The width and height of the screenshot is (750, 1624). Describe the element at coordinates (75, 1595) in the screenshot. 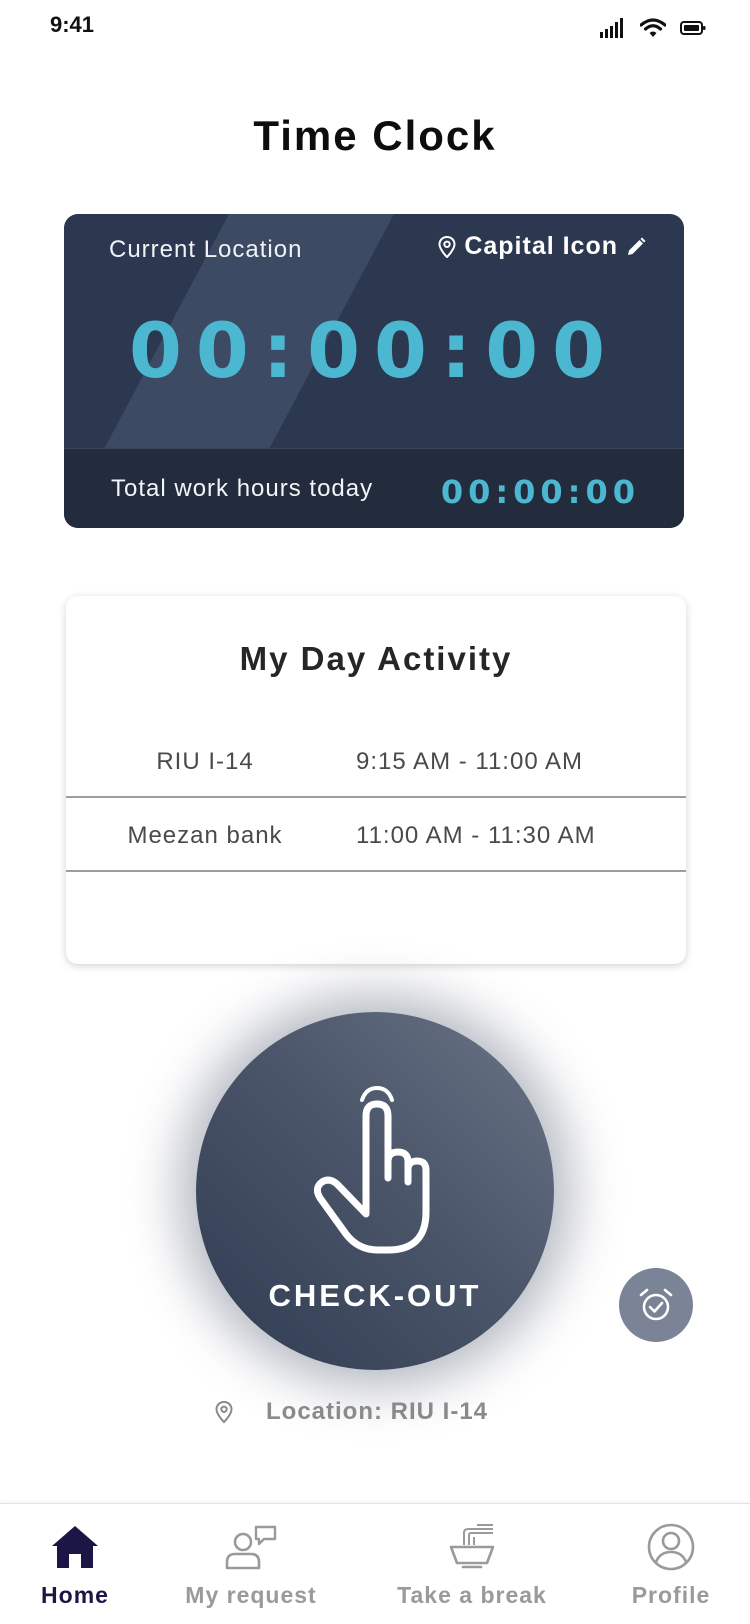

I see `nav-label: Home` at that location.